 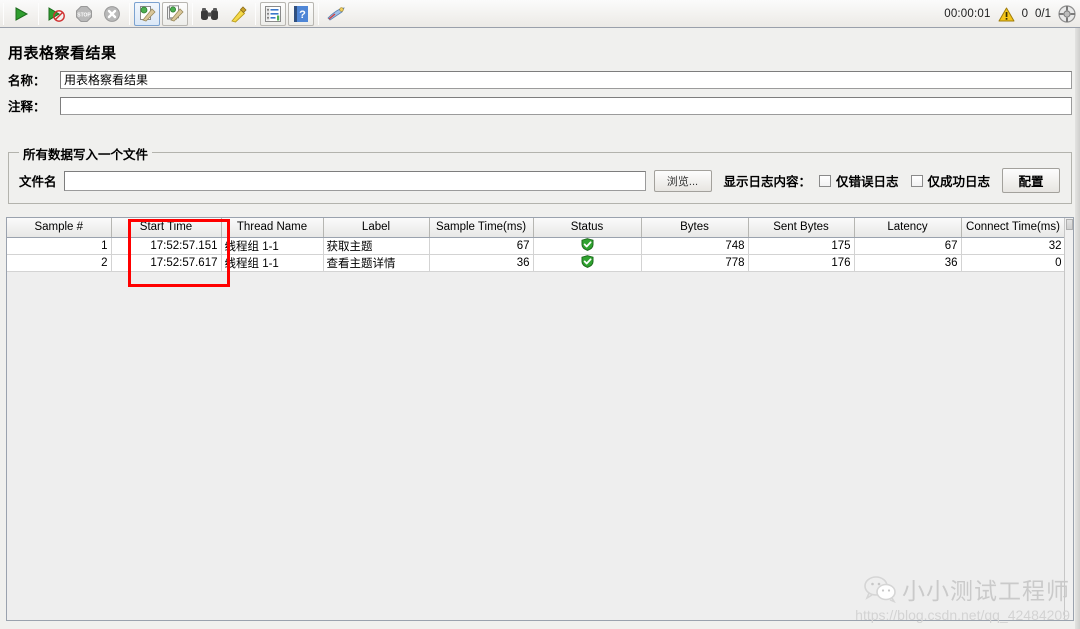 What do you see at coordinates (695, 246) in the screenshot?
I see `cell-bytes: 748` at bounding box center [695, 246].